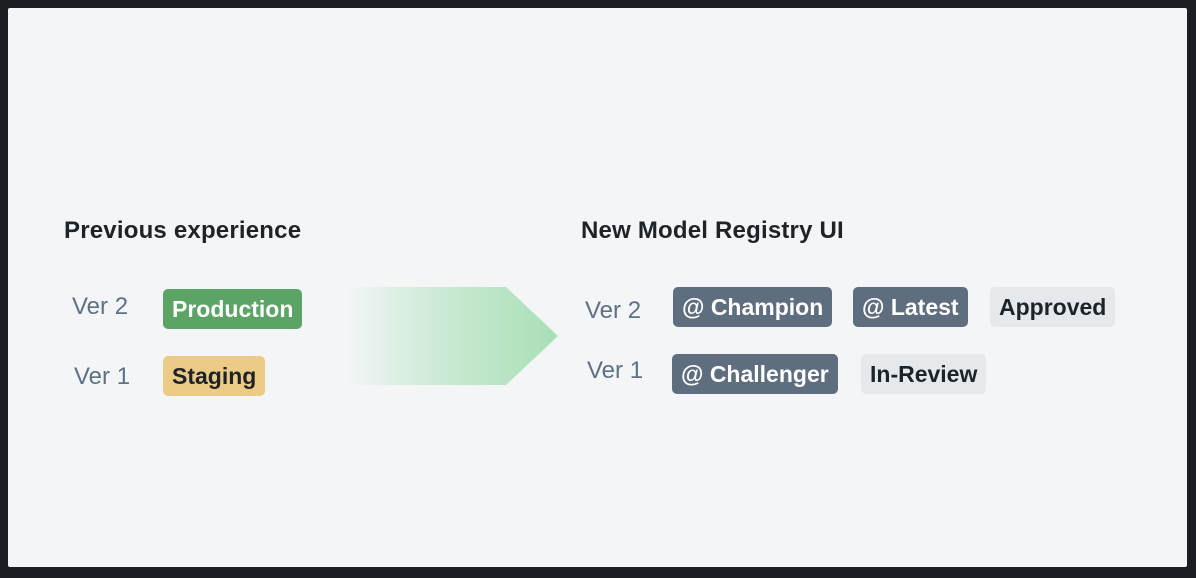 The width and height of the screenshot is (1196, 578). What do you see at coordinates (233, 309) in the screenshot?
I see `production-stage-badge: Production` at bounding box center [233, 309].